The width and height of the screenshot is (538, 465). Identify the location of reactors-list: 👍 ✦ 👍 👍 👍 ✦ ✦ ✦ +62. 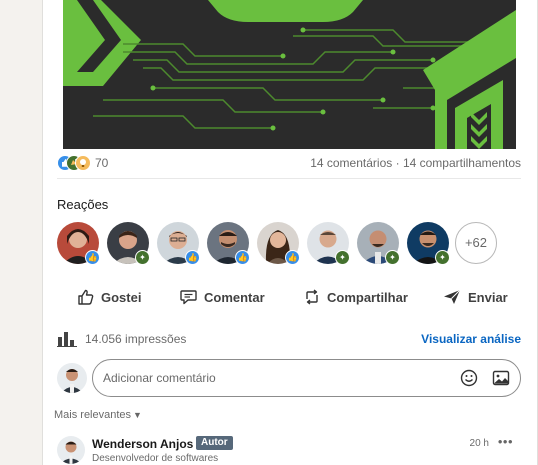
(292, 243).